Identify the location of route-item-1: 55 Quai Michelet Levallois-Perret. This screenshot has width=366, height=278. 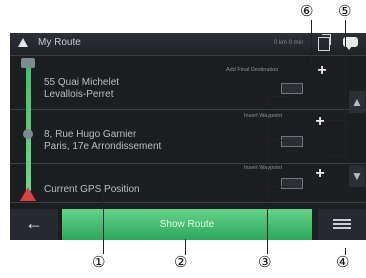
(81, 89).